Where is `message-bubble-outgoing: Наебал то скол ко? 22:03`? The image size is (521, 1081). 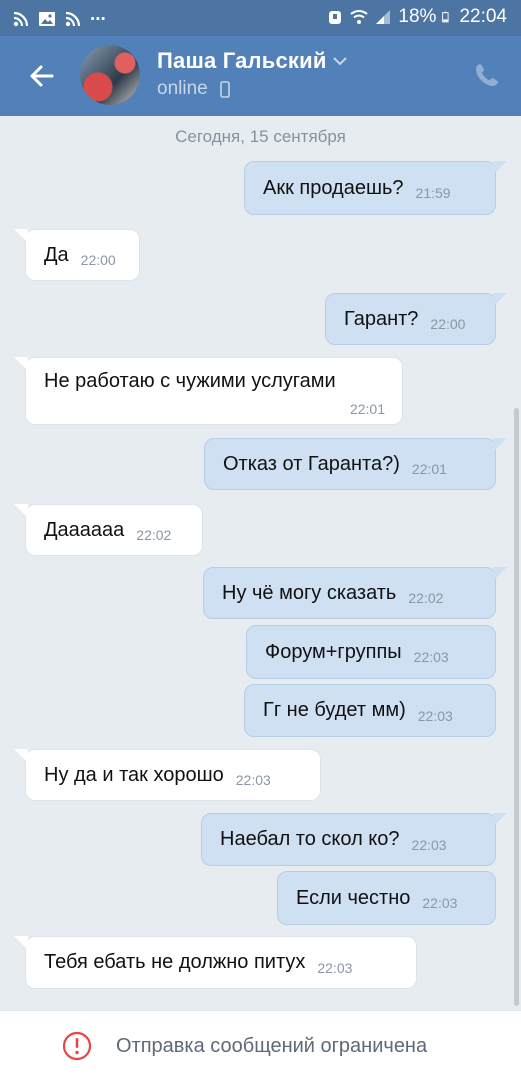 message-bubble-outgoing: Наебал то скол ко? 22:03 is located at coordinates (354, 839).